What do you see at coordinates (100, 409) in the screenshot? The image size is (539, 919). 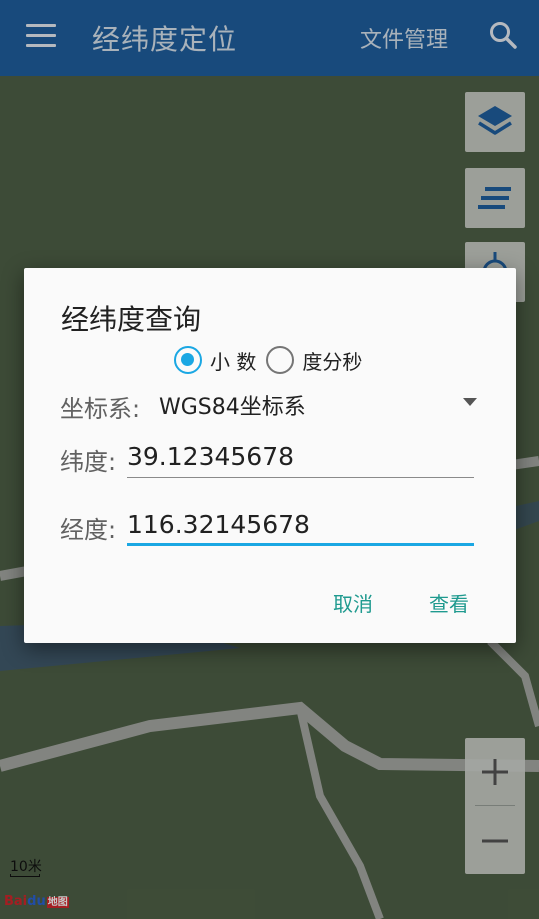 I see `coord-system-label: 坐标系:` at bounding box center [100, 409].